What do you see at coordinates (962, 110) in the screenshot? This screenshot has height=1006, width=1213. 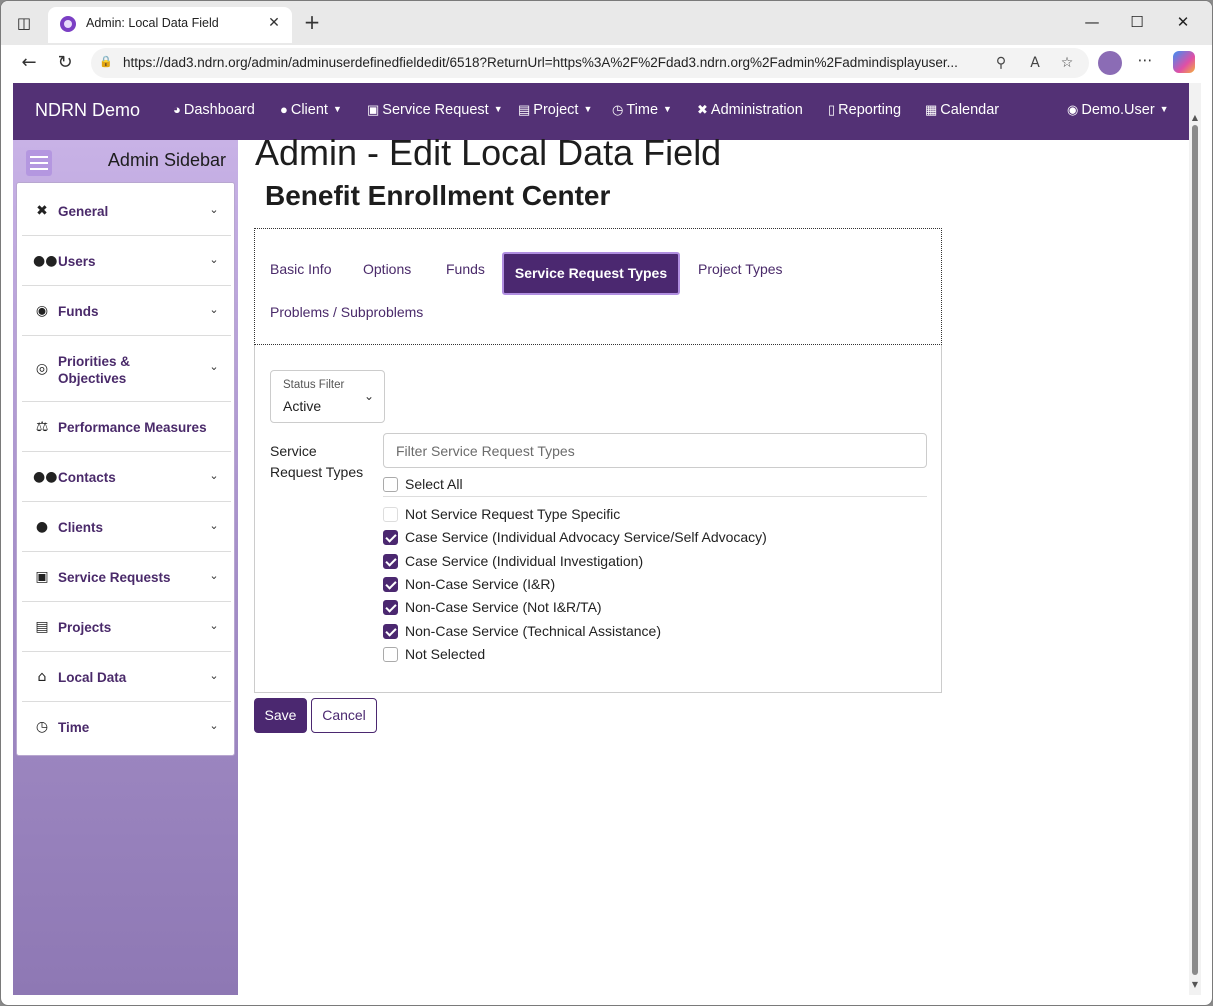 I see `nav-calendar: ▦ Calendar` at bounding box center [962, 110].